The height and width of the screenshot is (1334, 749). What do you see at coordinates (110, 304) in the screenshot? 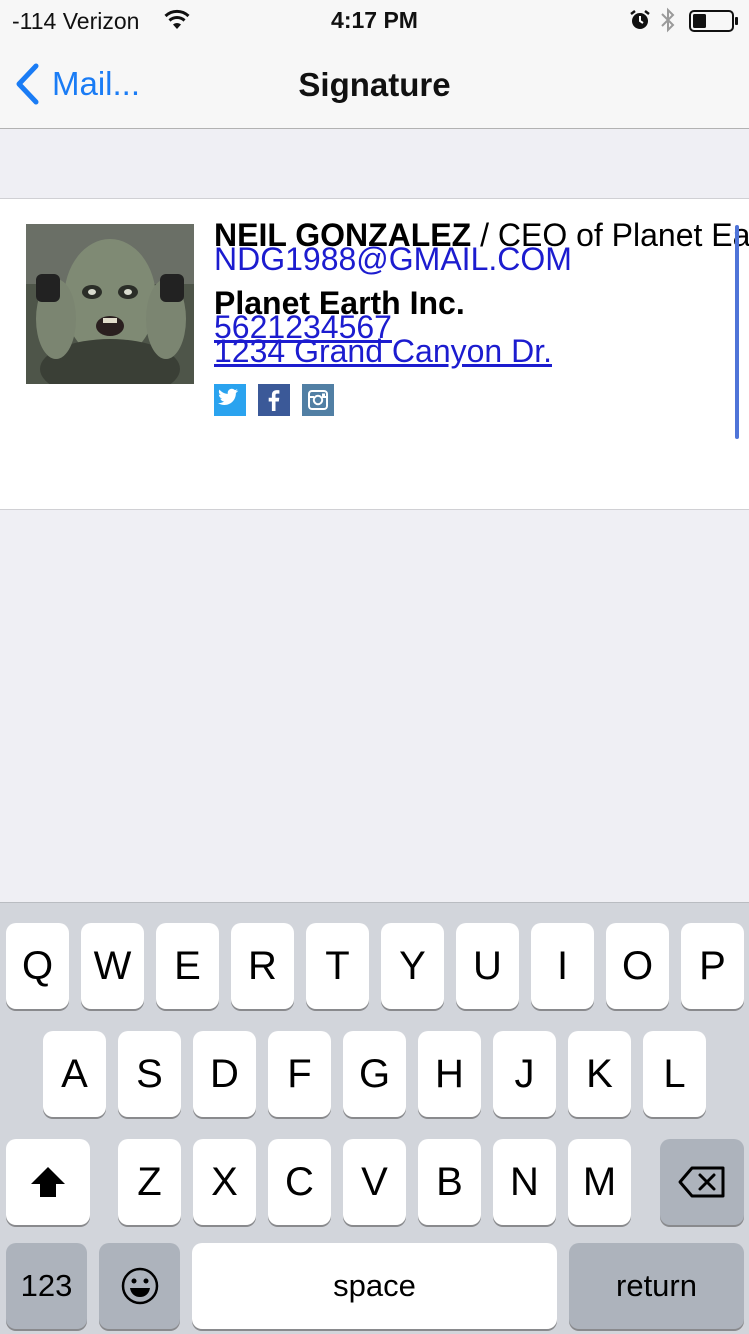
I see `signature-photo` at bounding box center [110, 304].